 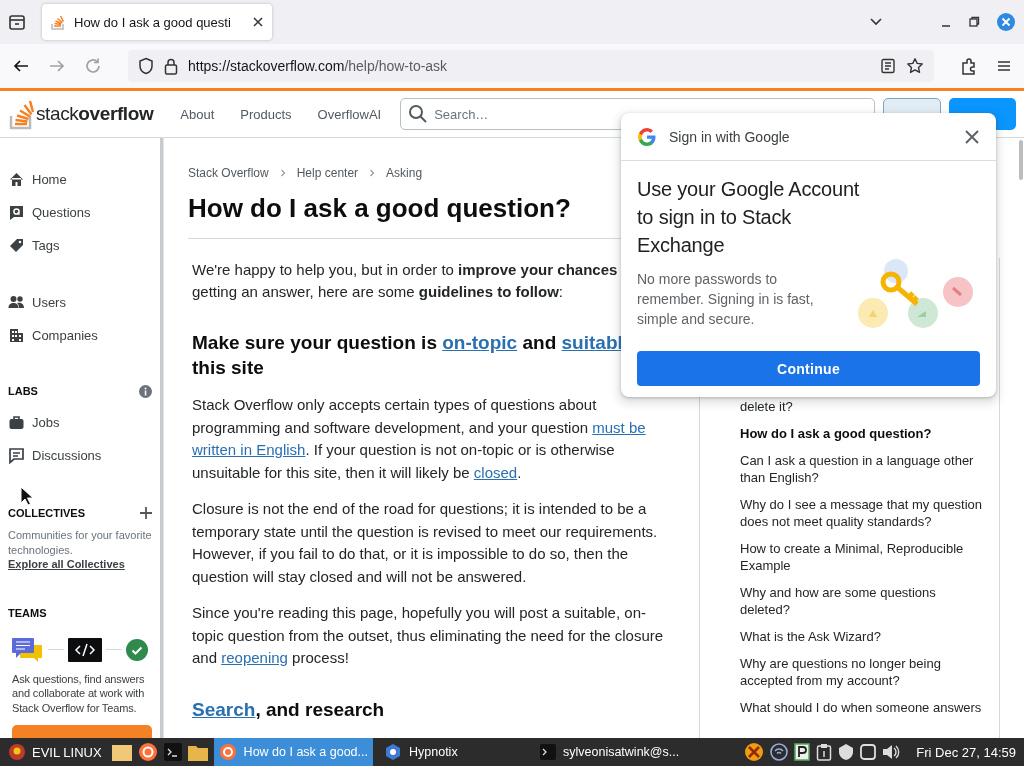 I want to click on popup-text: No more passwords to remember. Signing in is fast, simple and secure., so click(x=726, y=299).